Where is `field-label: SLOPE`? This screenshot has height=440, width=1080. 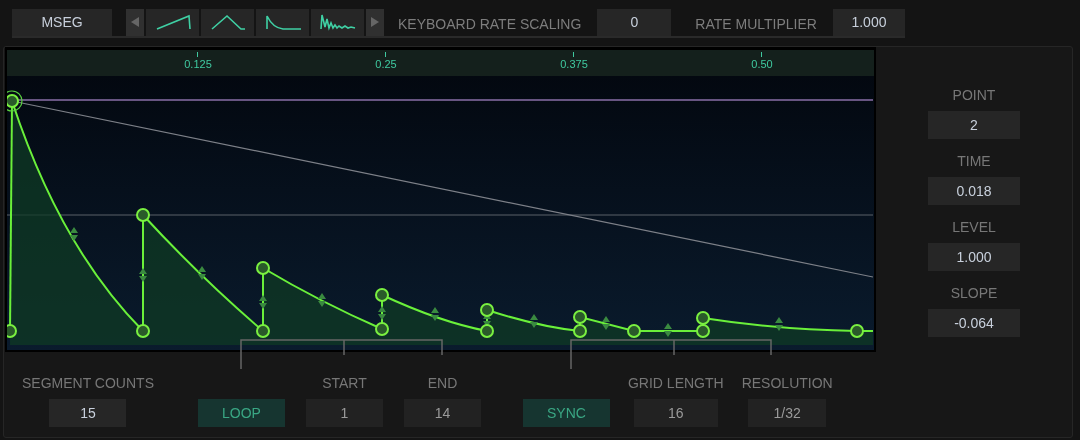
field-label: SLOPE is located at coordinates (974, 293).